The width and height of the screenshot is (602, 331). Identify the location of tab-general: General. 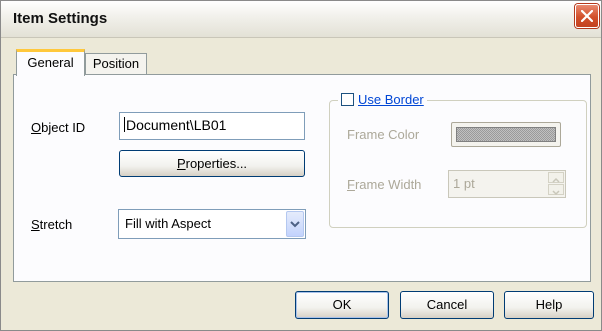
(50, 62).